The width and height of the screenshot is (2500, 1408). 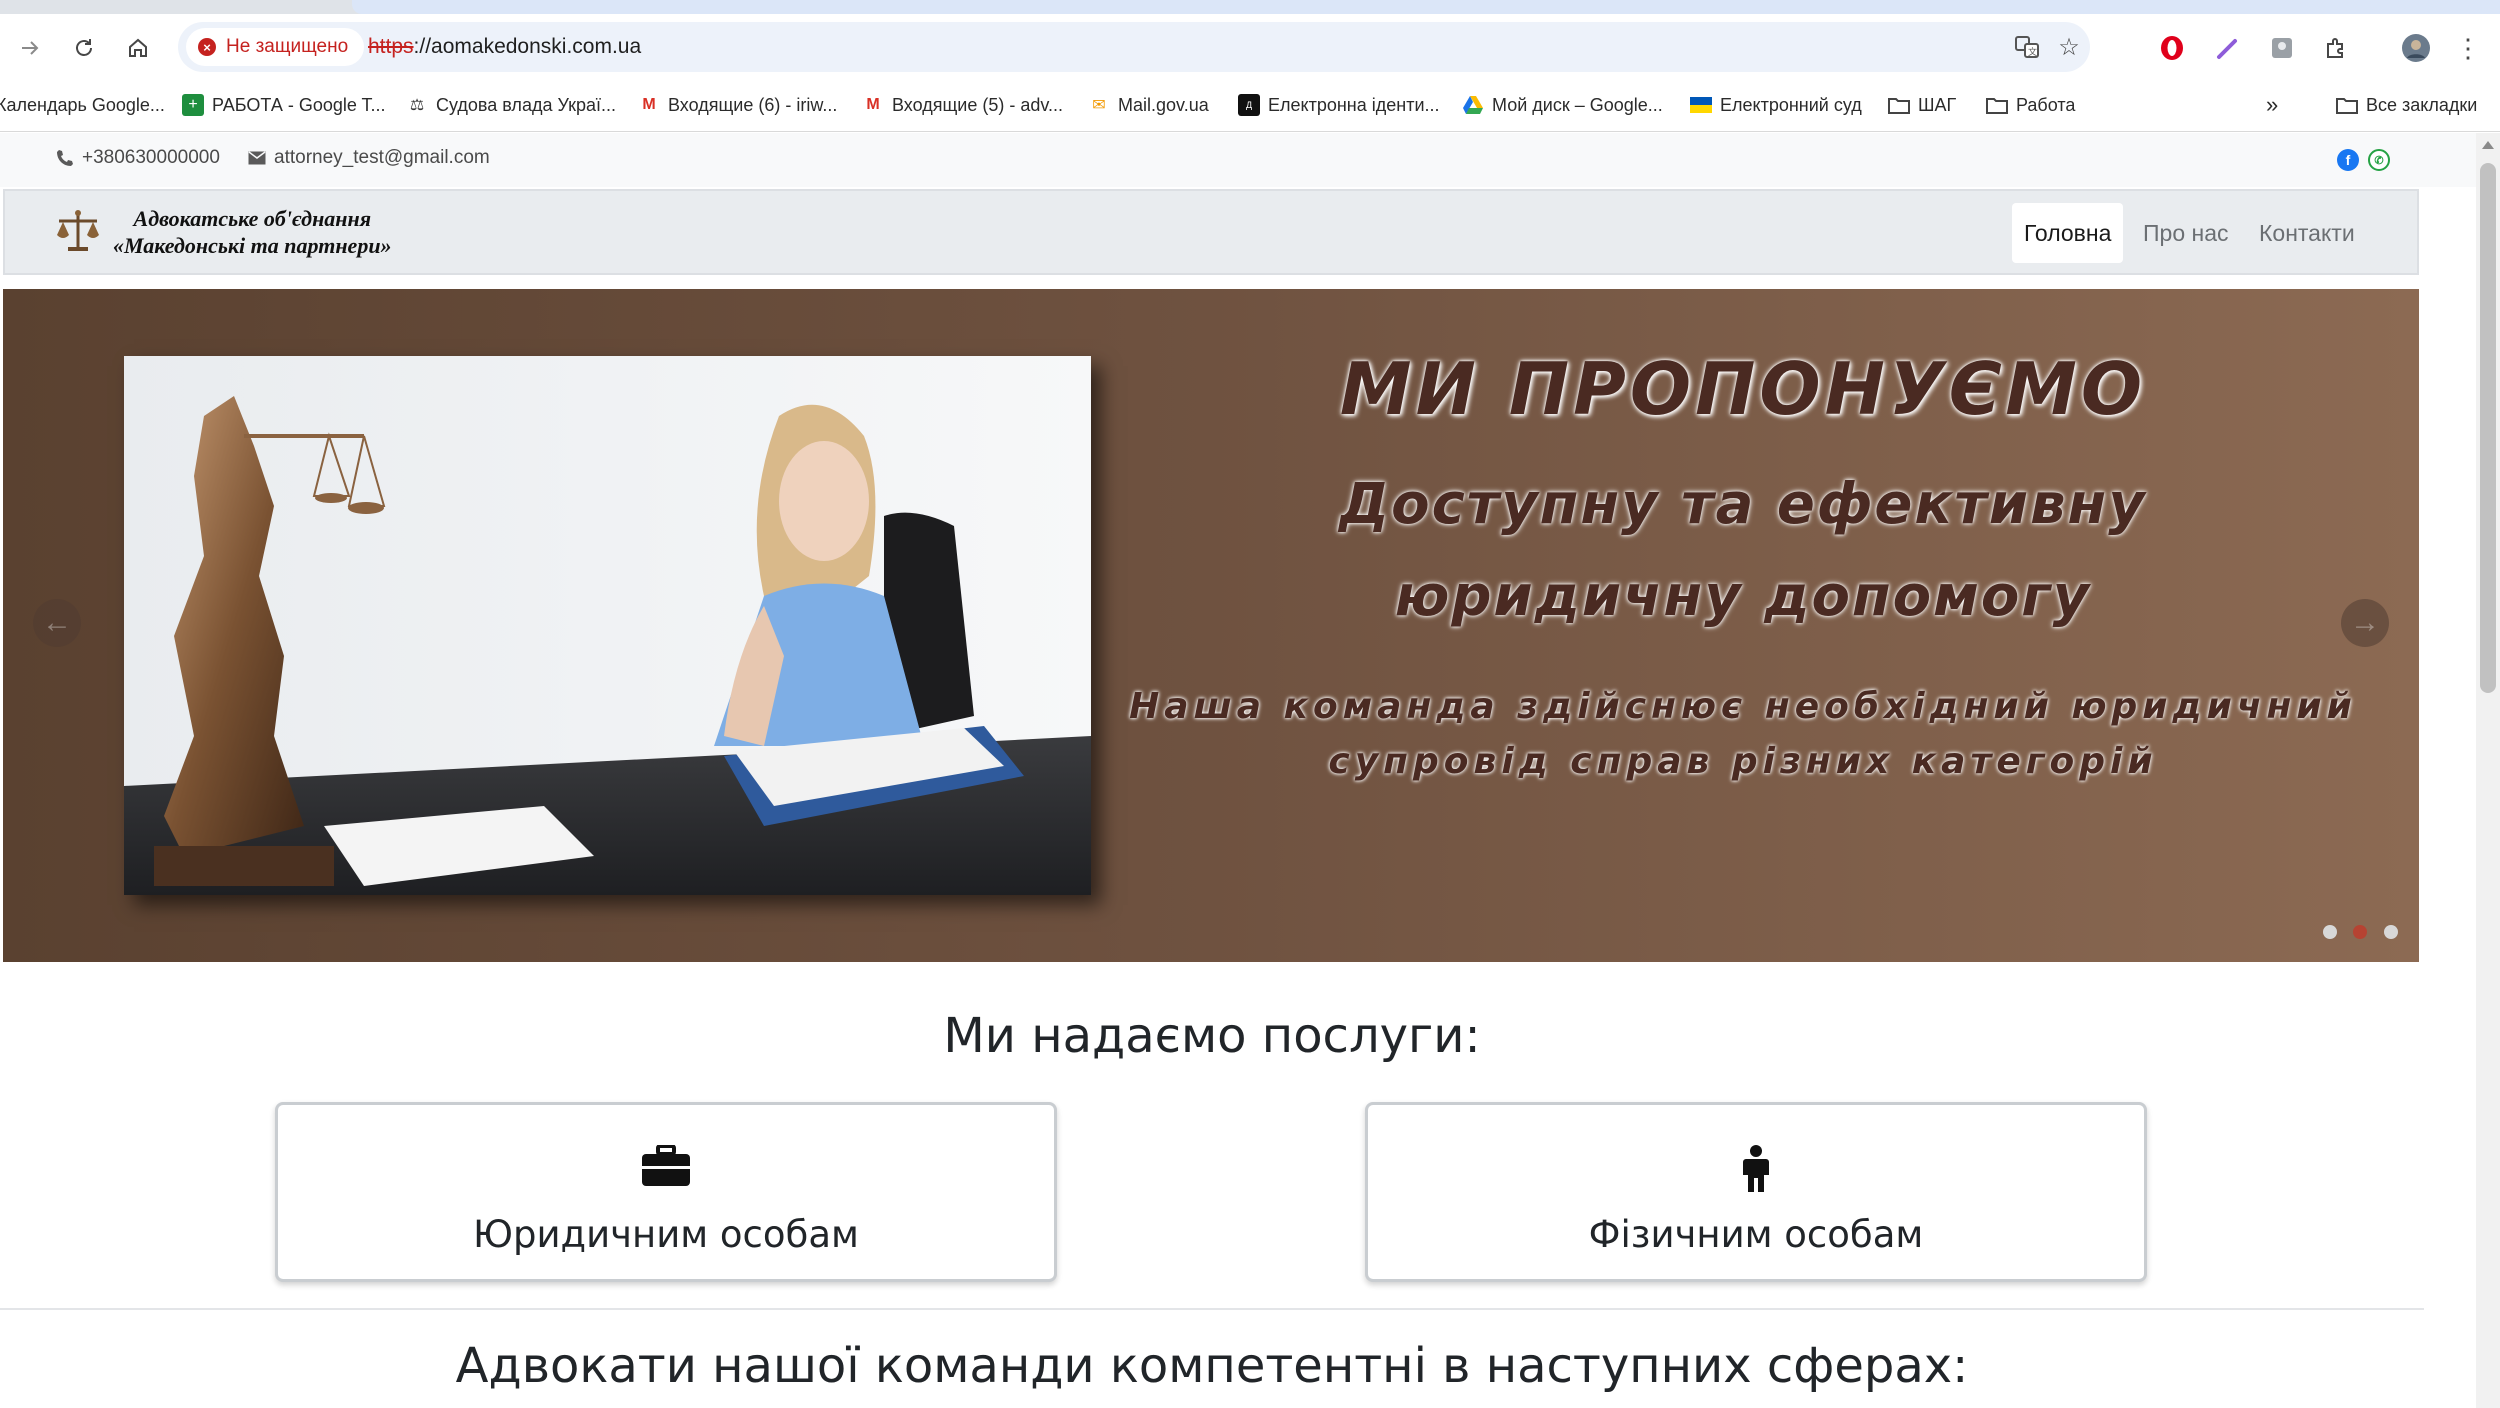 I want to click on bookmark-item: ШАГ, so click(x=1922, y=105).